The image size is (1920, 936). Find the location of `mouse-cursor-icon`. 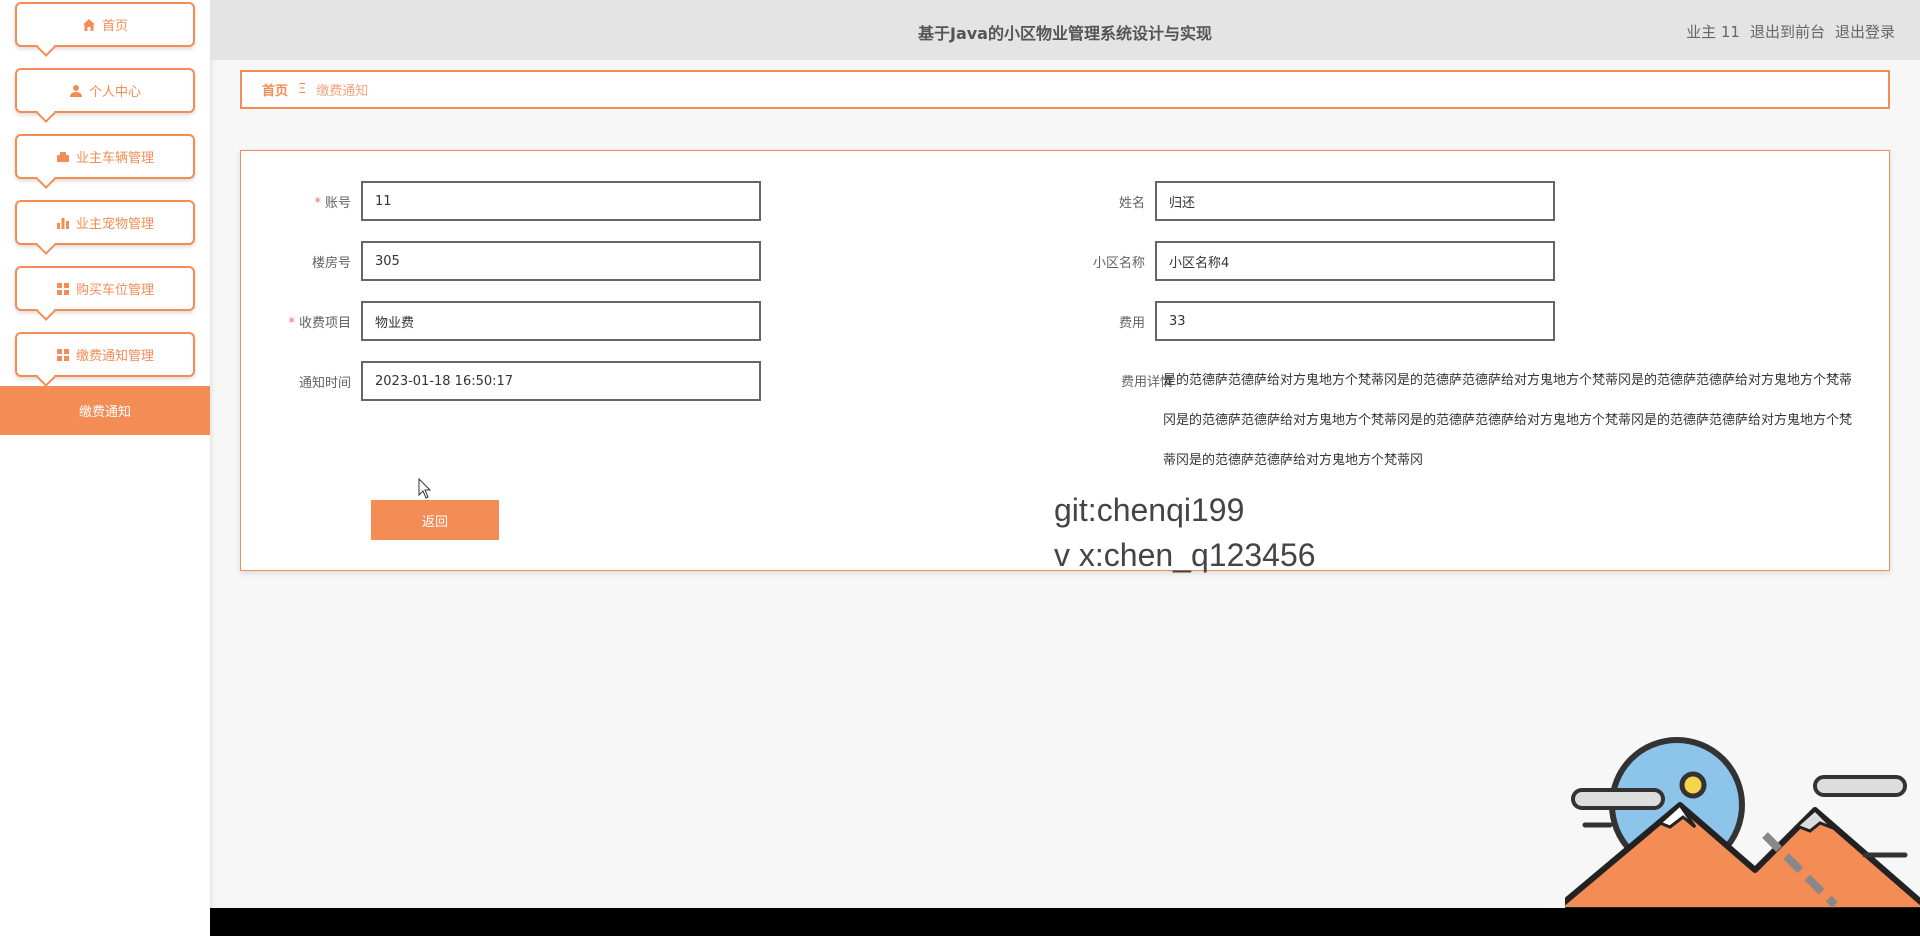

mouse-cursor-icon is located at coordinates (425, 488).